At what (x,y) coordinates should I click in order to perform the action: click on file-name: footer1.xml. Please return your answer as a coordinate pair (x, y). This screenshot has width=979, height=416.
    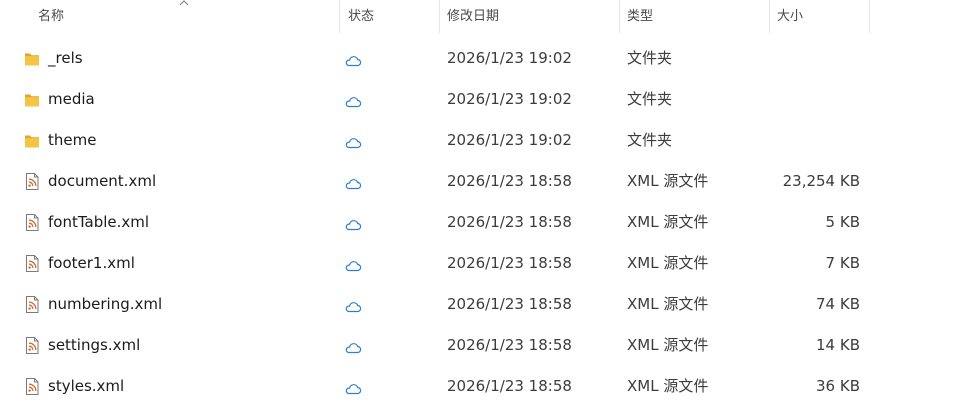
    Looking at the image, I should click on (91, 263).